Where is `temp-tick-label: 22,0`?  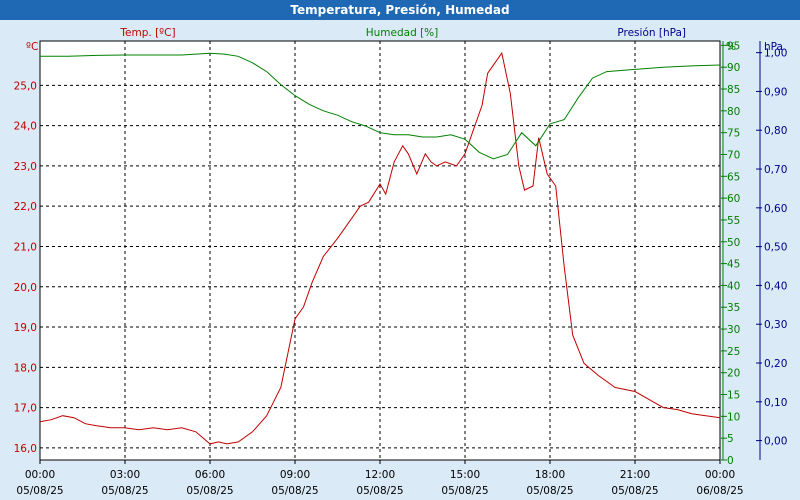 temp-tick-label: 22,0 is located at coordinates (25, 207).